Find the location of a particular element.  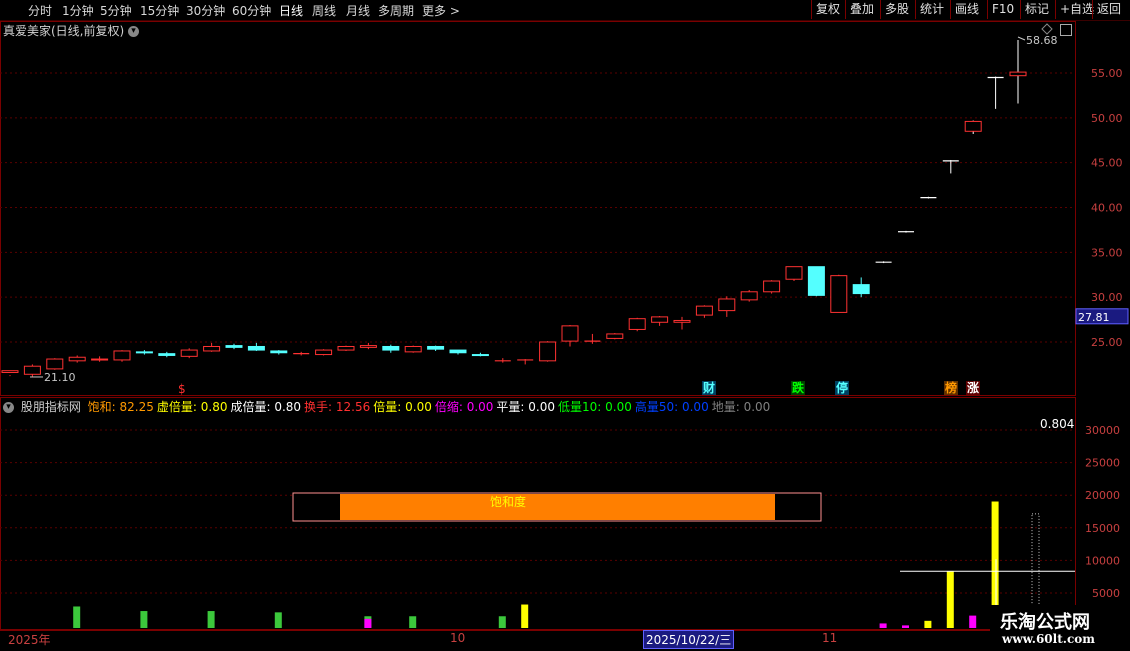

toolbar-button-1: 叠加 is located at coordinates (861, 9).